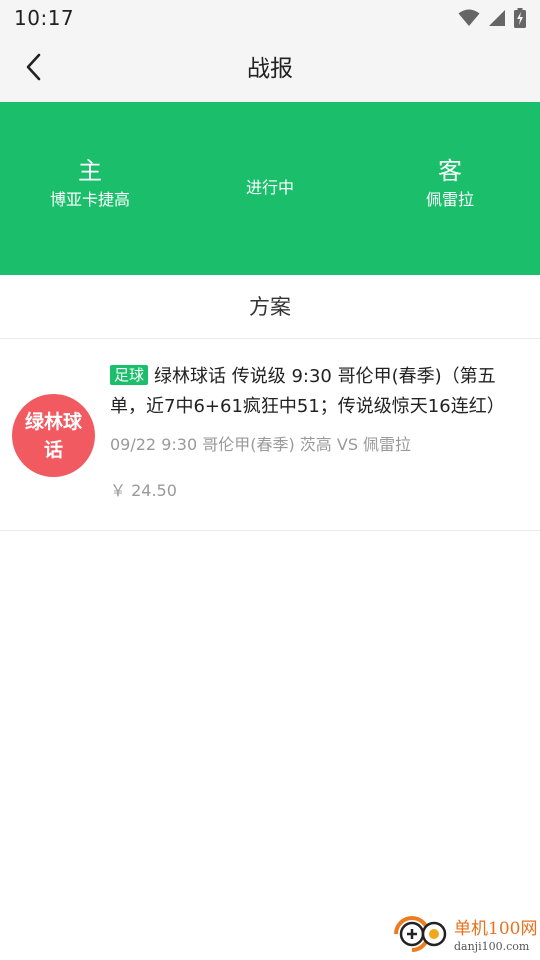 This screenshot has height=960, width=540. I want to click on watermark-brand: 单机100网, so click(496, 928).